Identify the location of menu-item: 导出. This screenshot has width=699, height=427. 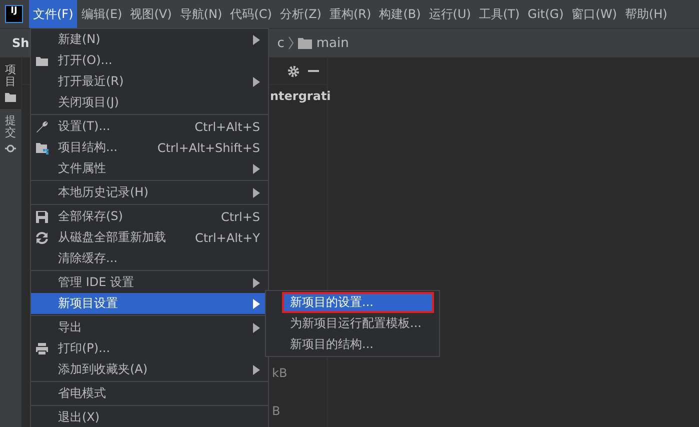
(149, 327).